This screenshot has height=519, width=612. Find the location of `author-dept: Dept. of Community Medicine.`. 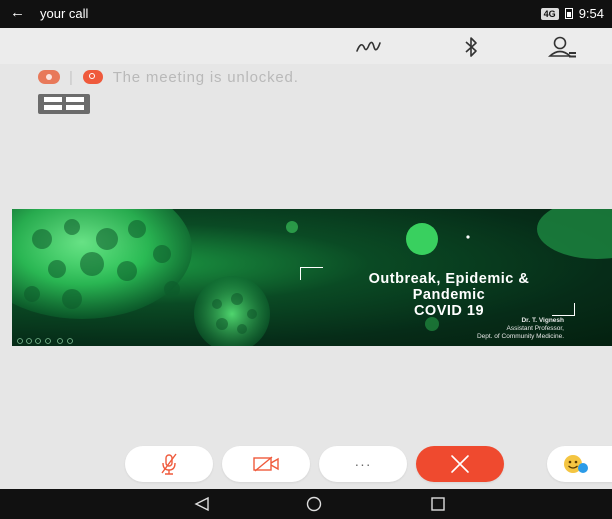

author-dept: Dept. of Community Medicine. is located at coordinates (520, 336).